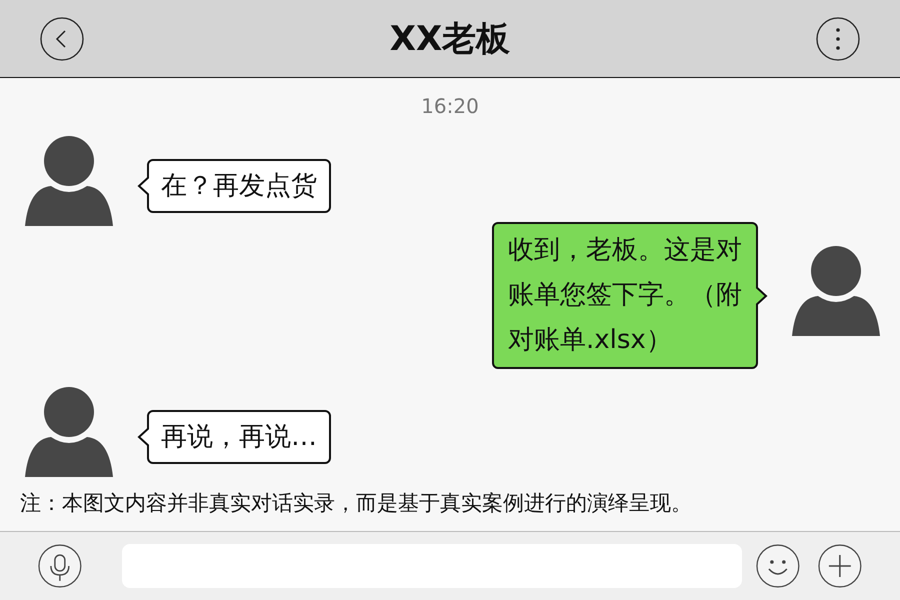 This screenshot has width=900, height=600. Describe the element at coordinates (62, 38) in the screenshot. I see `back-icon` at that location.